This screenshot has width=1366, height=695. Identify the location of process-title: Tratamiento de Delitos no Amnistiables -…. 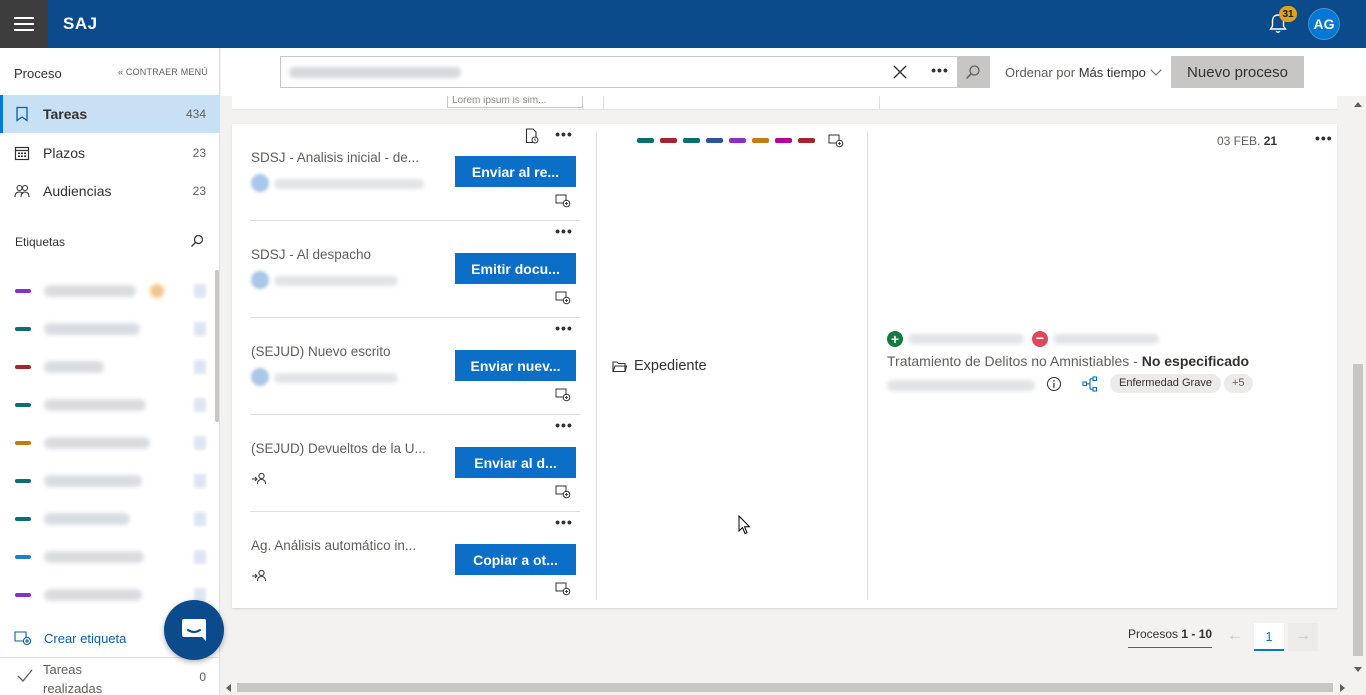
(1068, 361).